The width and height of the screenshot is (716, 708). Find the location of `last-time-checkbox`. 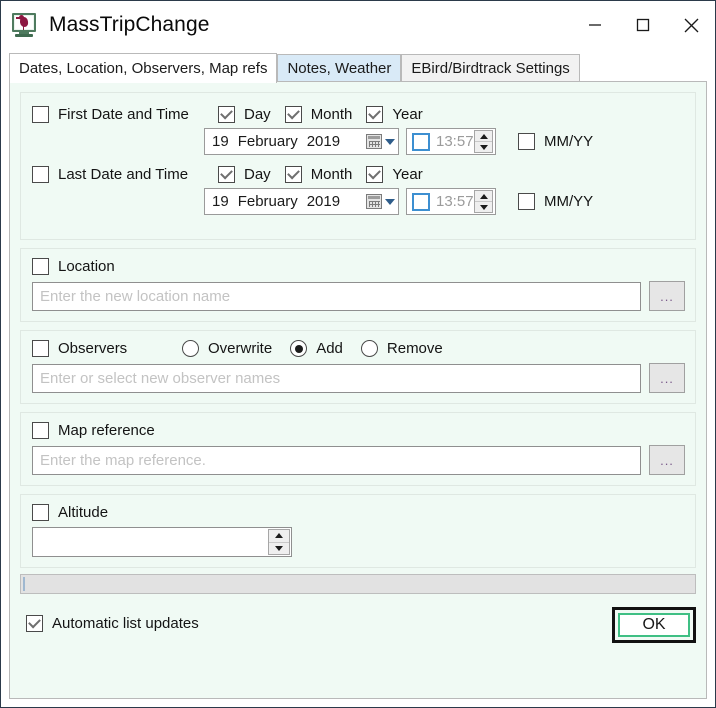

last-time-checkbox is located at coordinates (421, 201).